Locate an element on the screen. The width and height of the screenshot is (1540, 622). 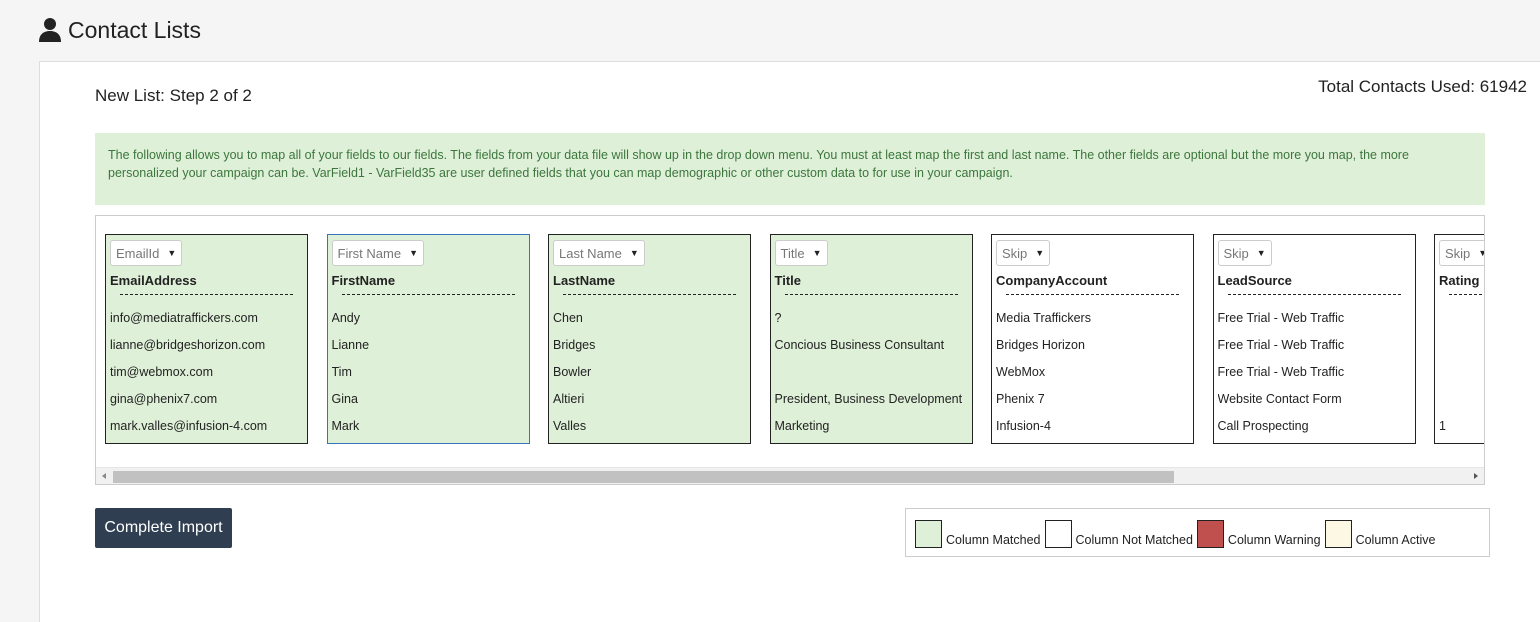
column-header: Rating is located at coordinates (1459, 280).